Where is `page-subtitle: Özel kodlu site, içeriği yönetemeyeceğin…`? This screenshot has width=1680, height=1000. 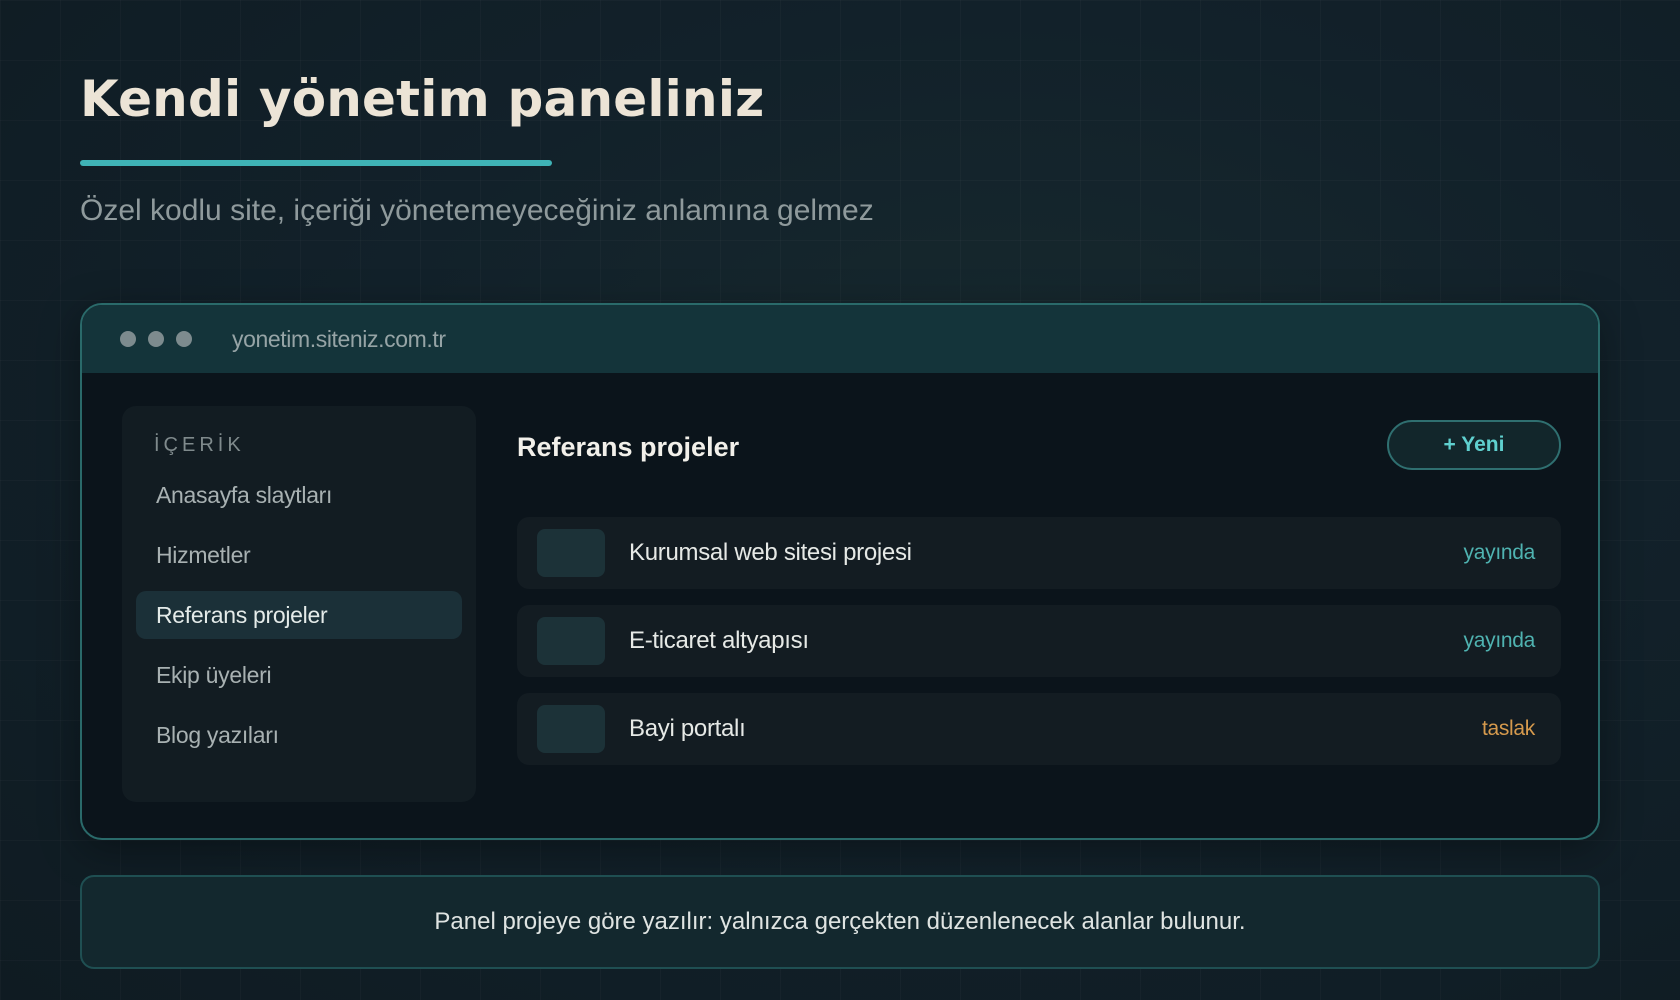
page-subtitle: Özel kodlu site, içeriği yönetemeyeceğin… is located at coordinates (477, 210).